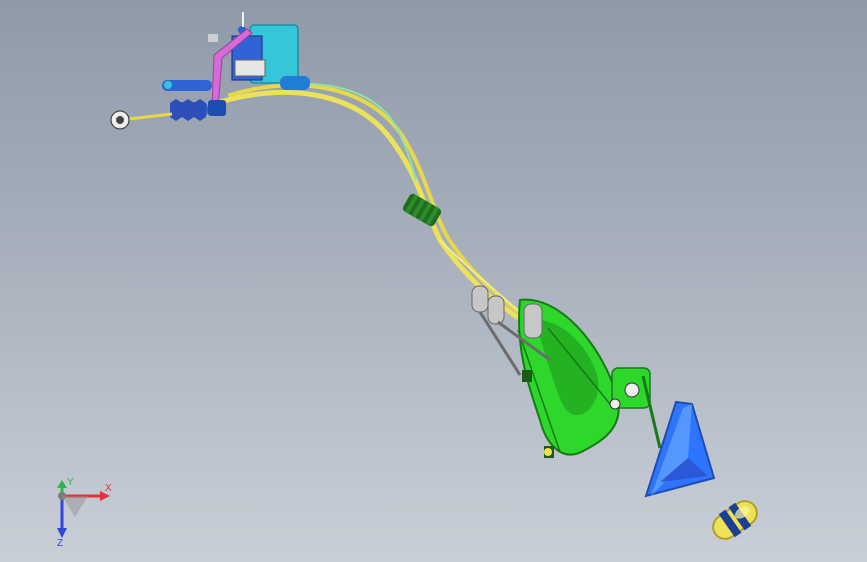  I want to click on z-axis-label: Z, so click(60, 543).